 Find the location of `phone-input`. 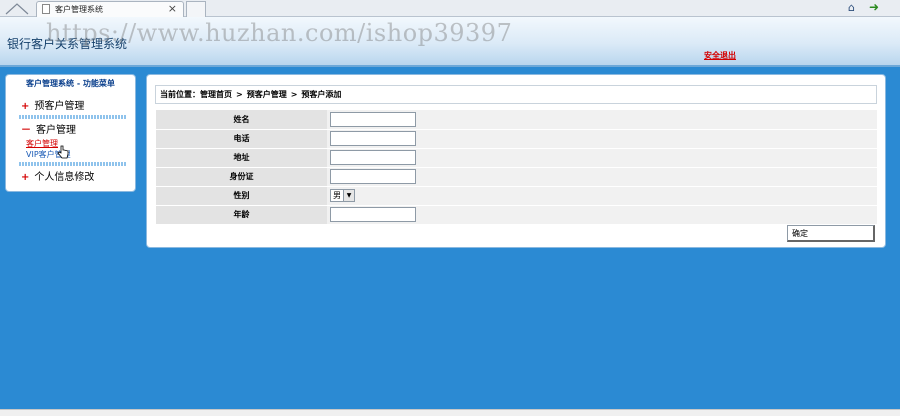

phone-input is located at coordinates (373, 138).